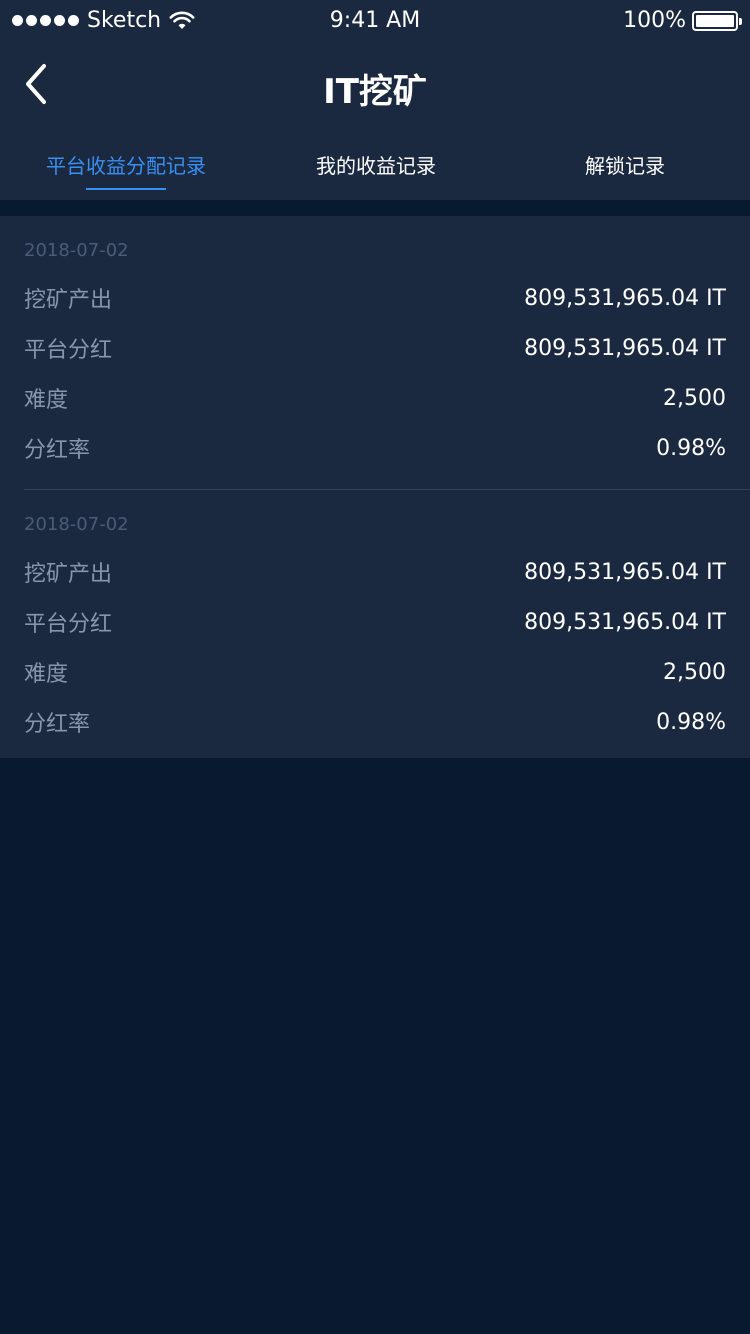 This screenshot has height=1334, width=750. What do you see at coordinates (126, 166) in the screenshot?
I see `tab-label: 平台收益分配记录` at bounding box center [126, 166].